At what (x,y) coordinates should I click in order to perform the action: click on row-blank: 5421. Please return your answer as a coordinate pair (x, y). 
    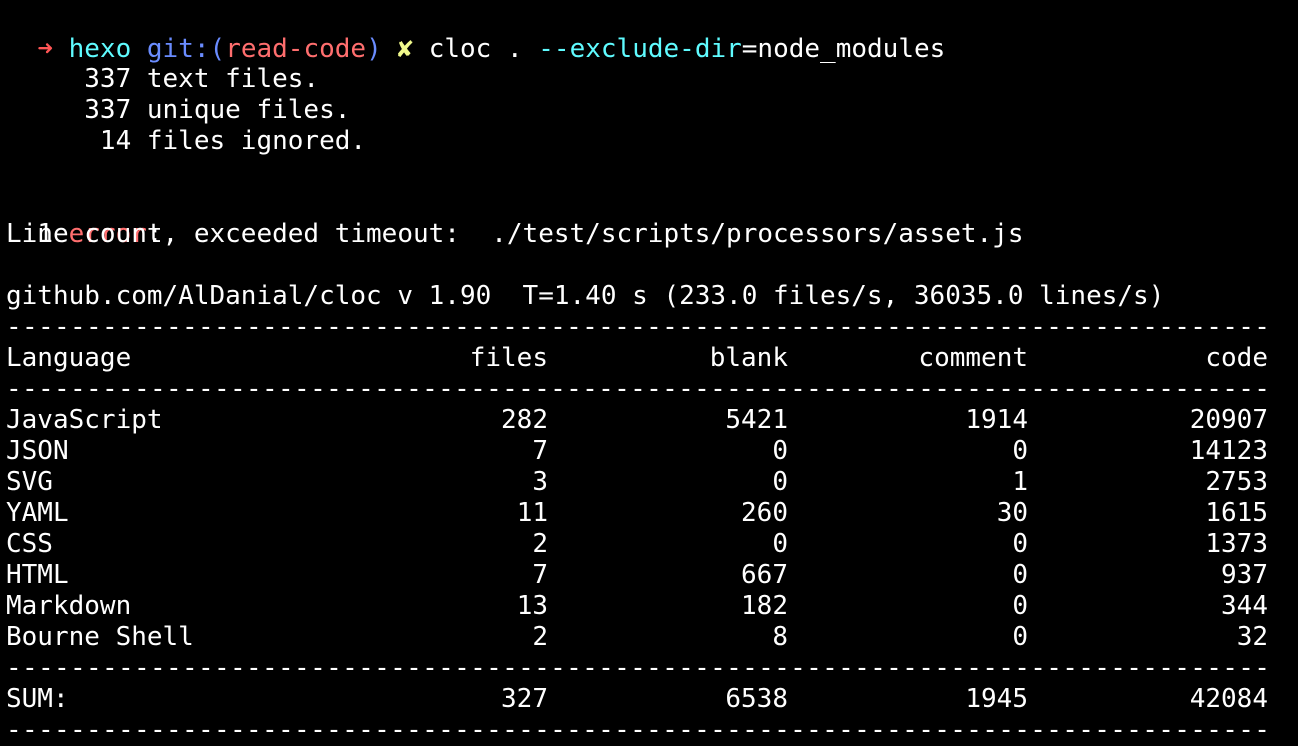
    Looking at the image, I should click on (756, 420).